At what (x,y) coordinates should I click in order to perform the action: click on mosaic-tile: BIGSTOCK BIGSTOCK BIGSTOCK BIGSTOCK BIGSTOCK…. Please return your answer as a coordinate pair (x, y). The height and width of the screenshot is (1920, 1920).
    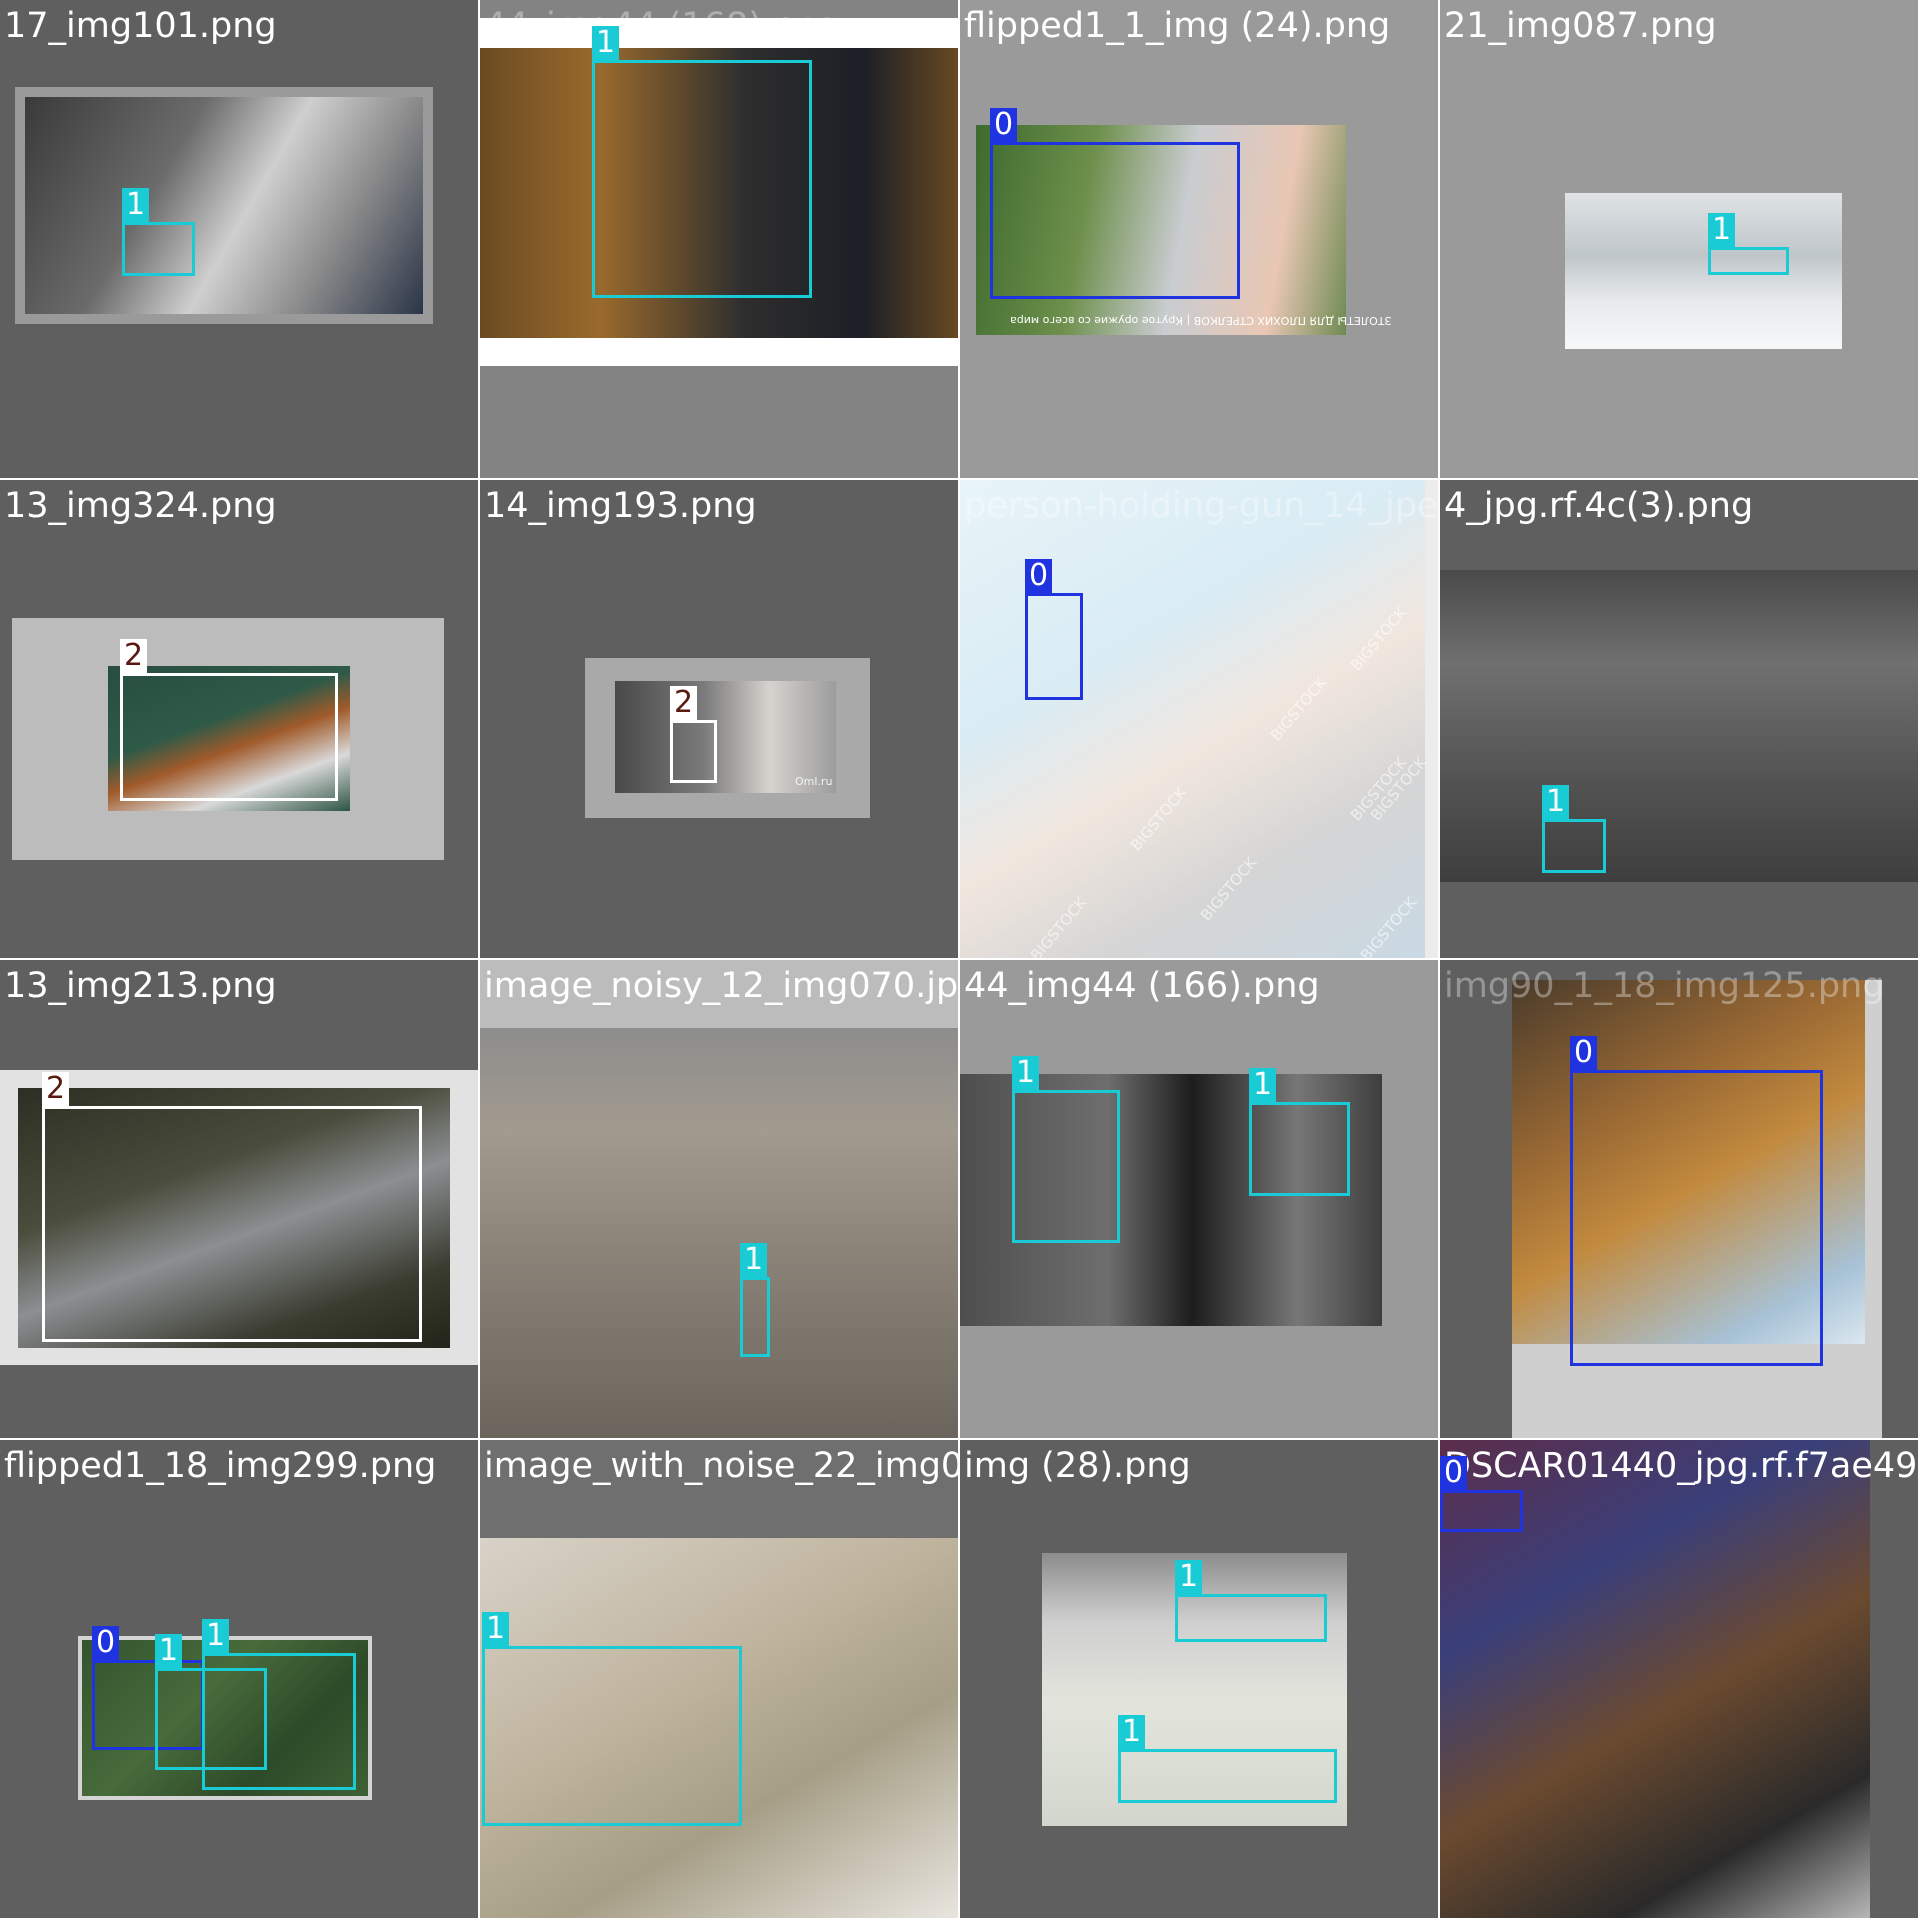
    Looking at the image, I should click on (1199, 719).